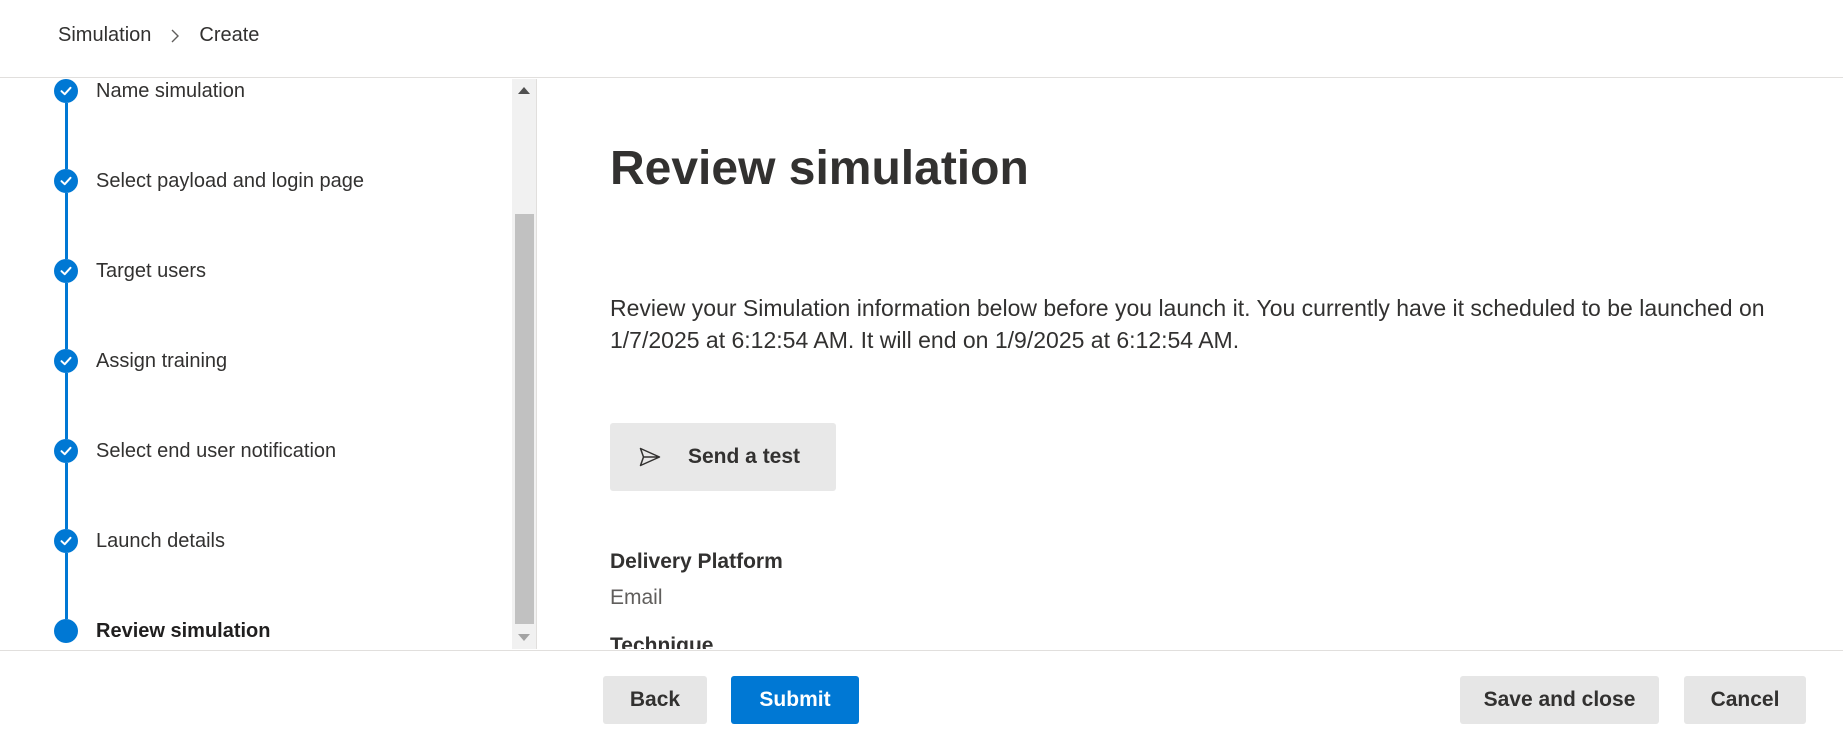 The width and height of the screenshot is (1843, 729). Describe the element at coordinates (524, 419) in the screenshot. I see `scrollbar-thumb` at that location.